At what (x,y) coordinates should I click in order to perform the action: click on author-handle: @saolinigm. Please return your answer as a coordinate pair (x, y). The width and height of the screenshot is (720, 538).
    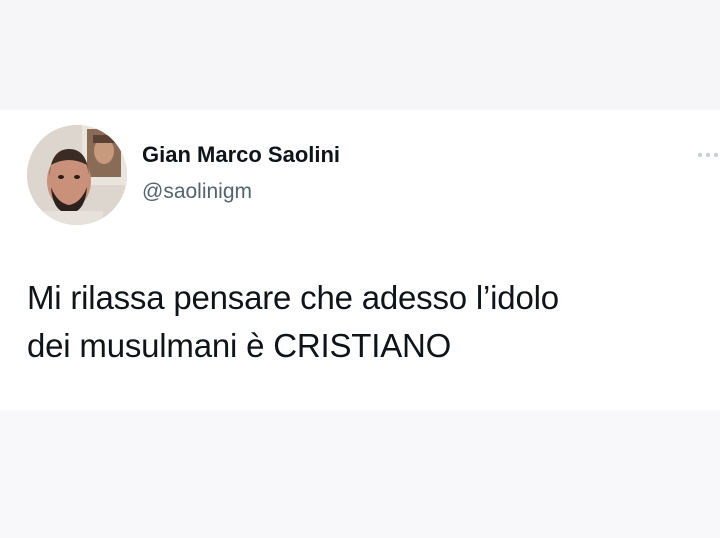
    Looking at the image, I should click on (197, 192).